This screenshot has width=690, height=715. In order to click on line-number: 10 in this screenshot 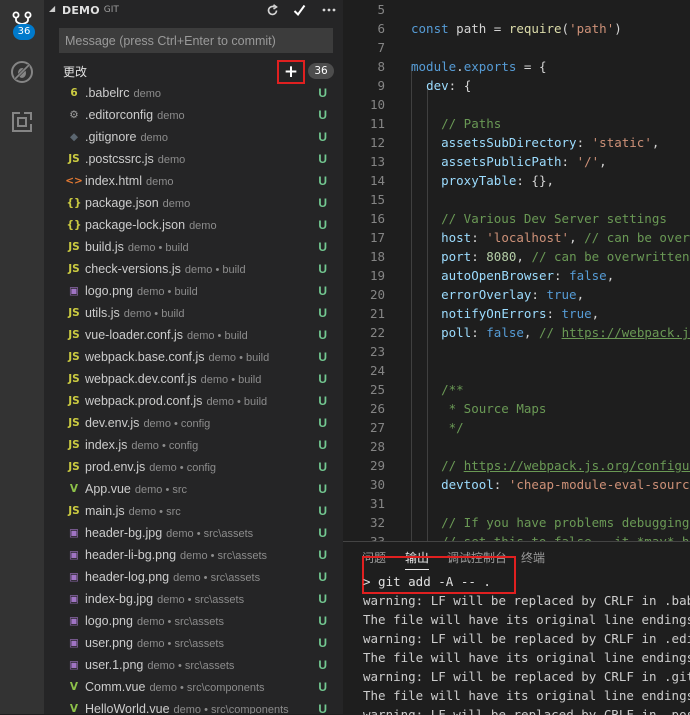, I will do `click(377, 104)`.